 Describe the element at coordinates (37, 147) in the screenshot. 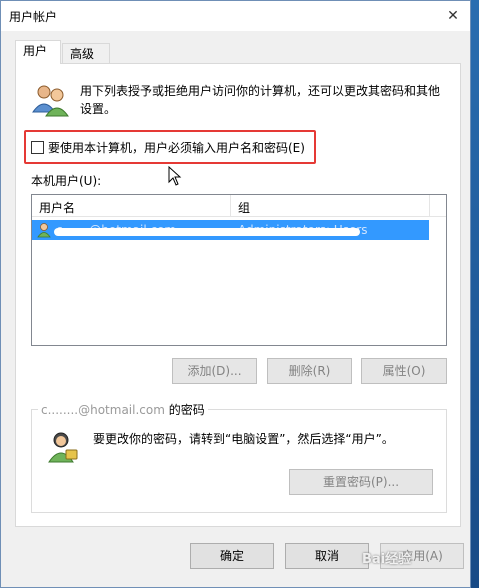

I see `require-login-checkbox` at that location.